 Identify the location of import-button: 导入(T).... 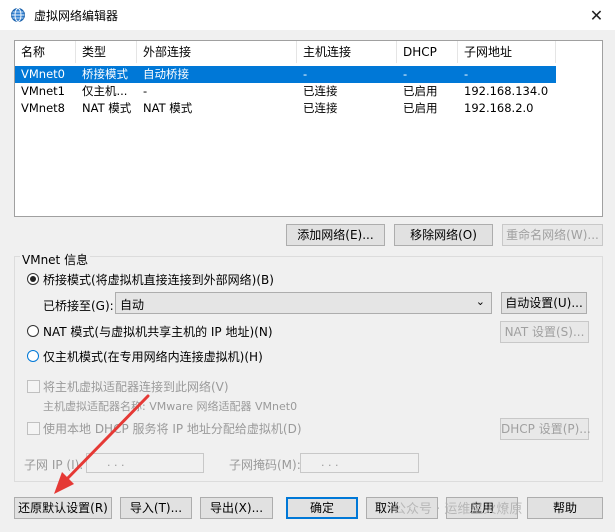
(156, 508).